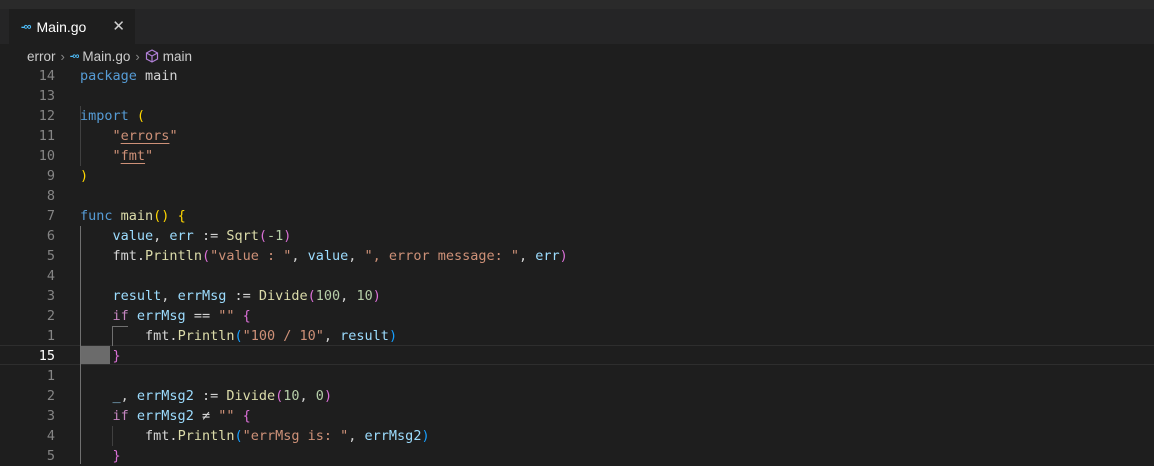  I want to click on code-line: result, errMsg := Divide(100, 10), so click(230, 296).